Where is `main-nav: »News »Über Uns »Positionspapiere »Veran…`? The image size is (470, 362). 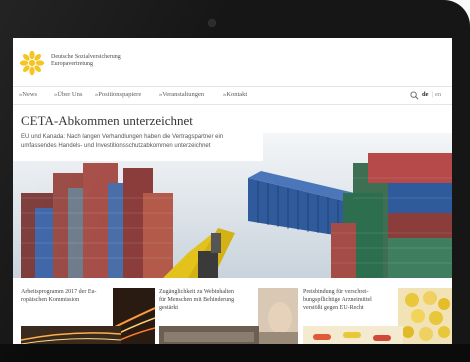 main-nav: »News »Über Uns »Positionspapiere »Veran… is located at coordinates (232, 95).